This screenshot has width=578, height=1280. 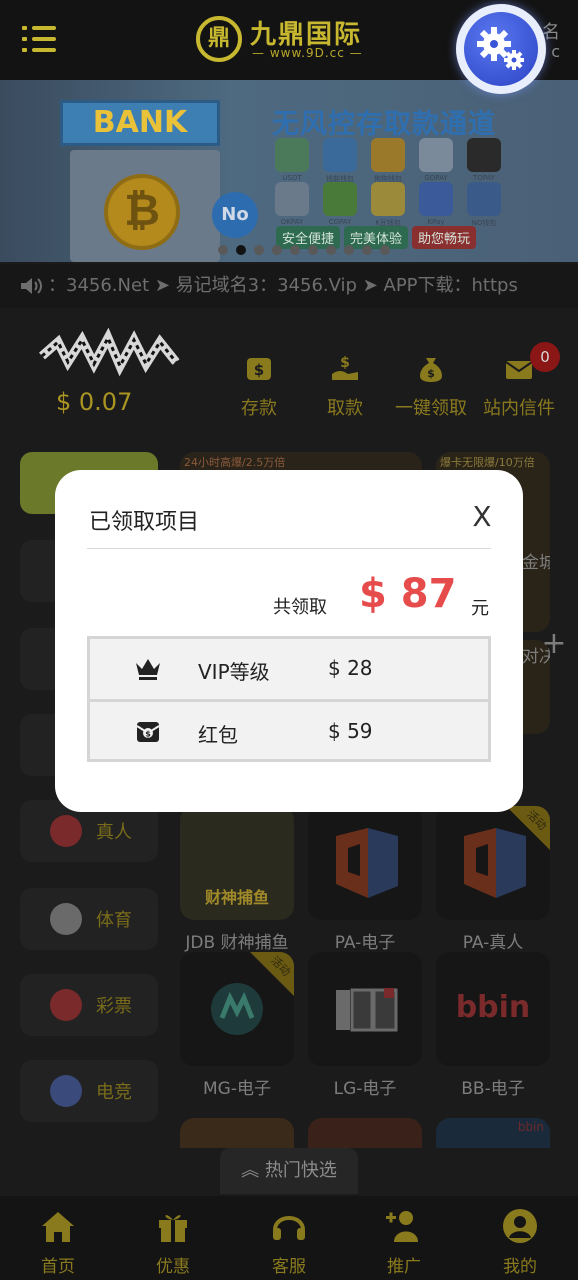 I want to click on item-amount: $ 59, so click(x=350, y=731).